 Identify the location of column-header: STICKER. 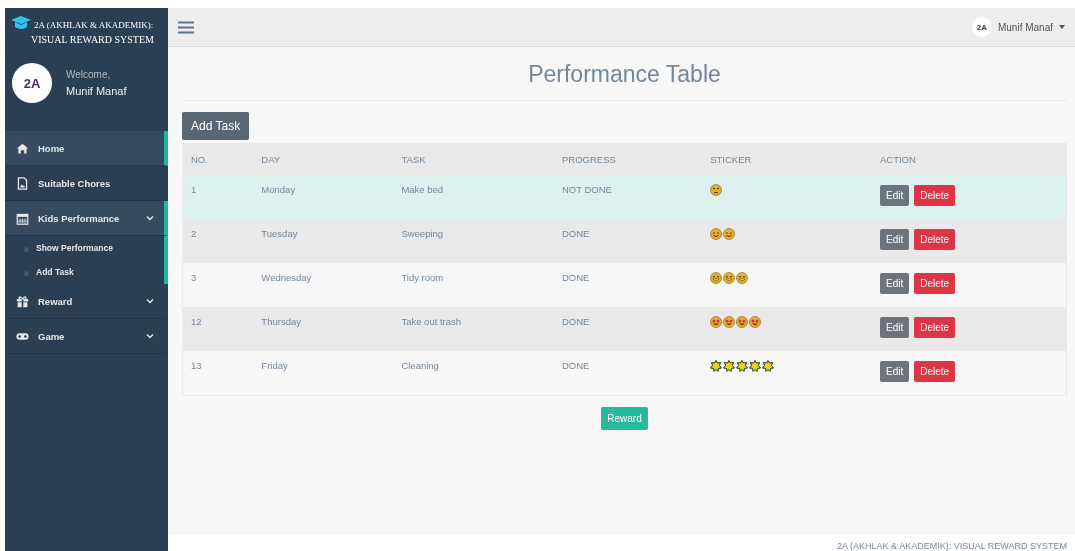
(787, 159).